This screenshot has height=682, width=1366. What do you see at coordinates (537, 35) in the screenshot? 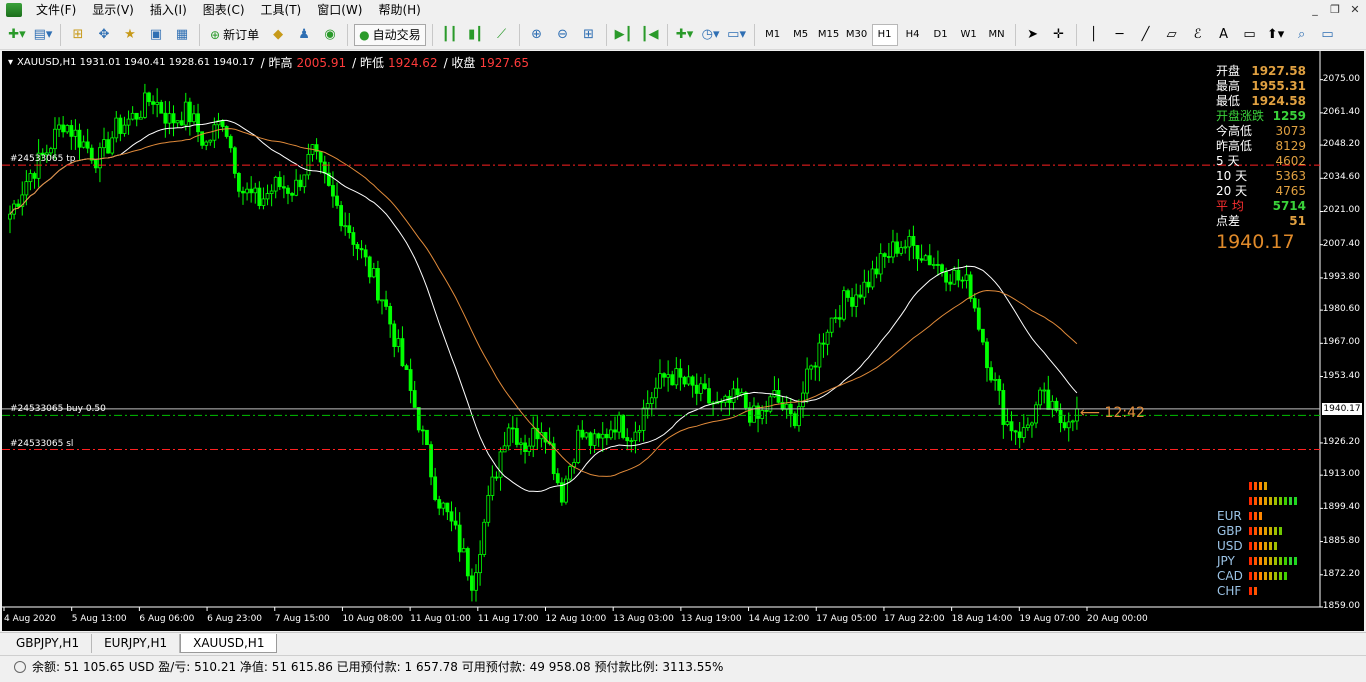
I see `zoom-in-icon: ⊕` at bounding box center [537, 35].